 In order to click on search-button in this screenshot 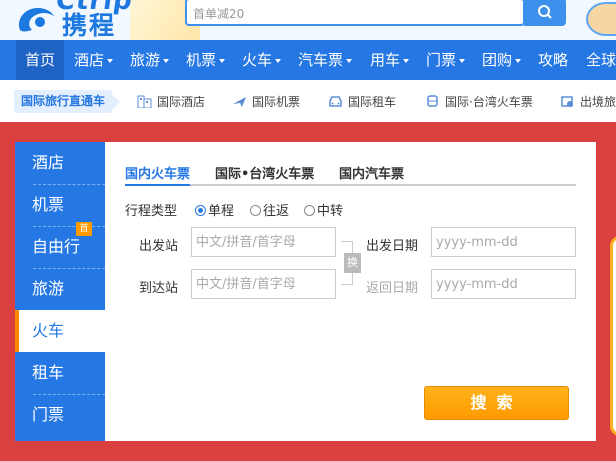, I will do `click(545, 13)`.